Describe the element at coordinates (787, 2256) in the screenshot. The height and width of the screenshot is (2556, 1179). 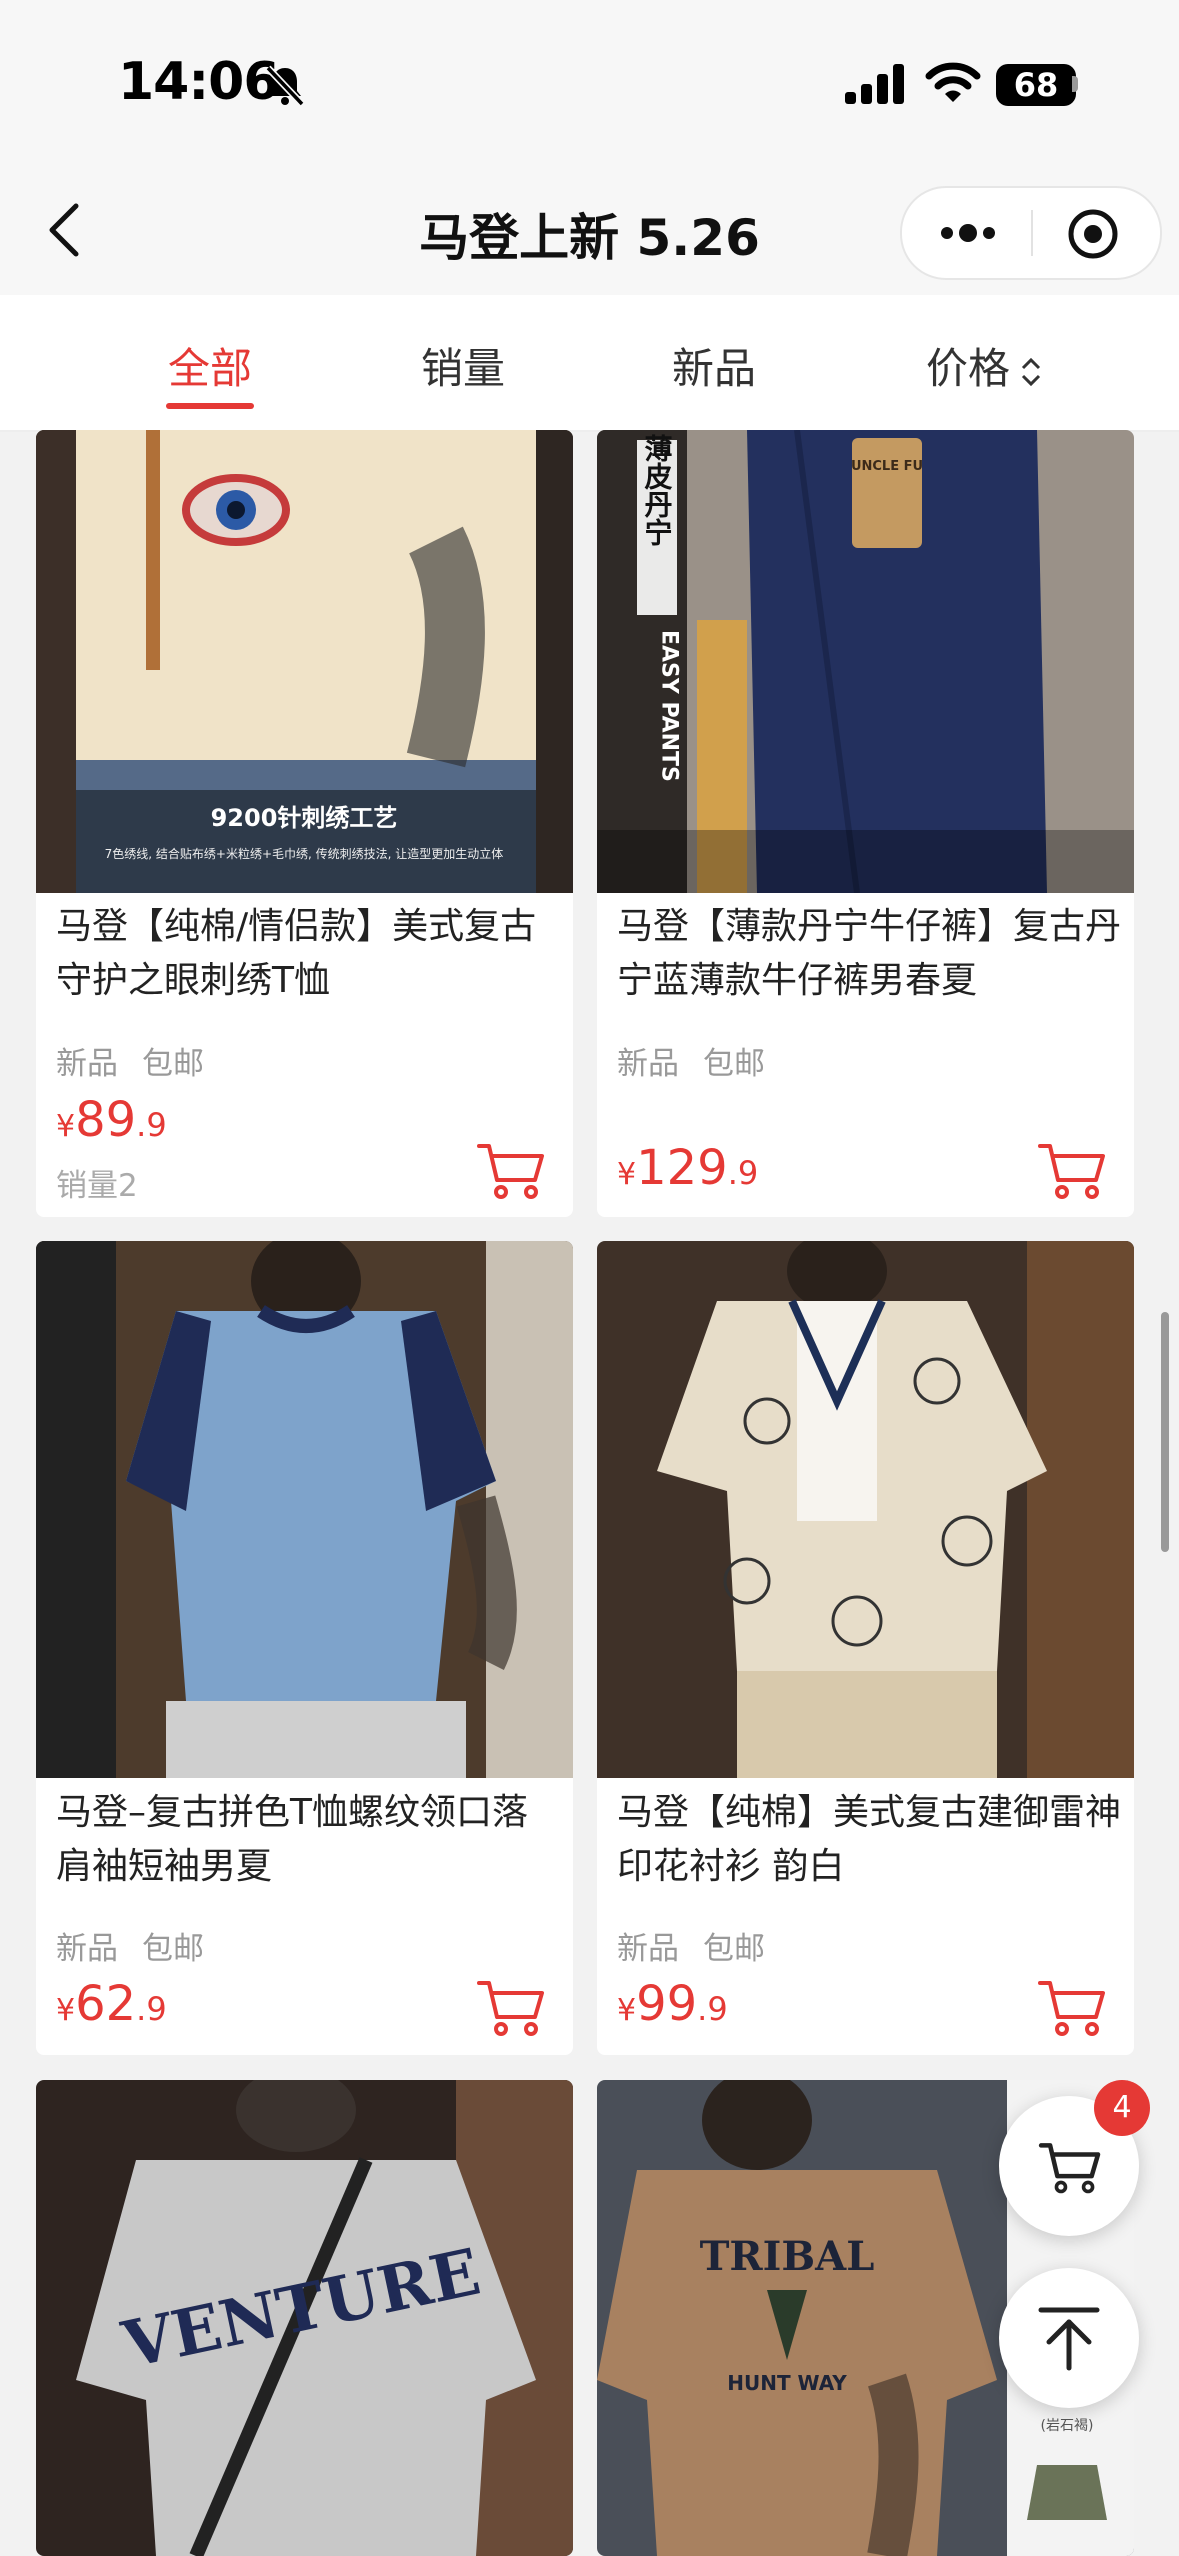
I see `image-caption: TRIBAL` at that location.